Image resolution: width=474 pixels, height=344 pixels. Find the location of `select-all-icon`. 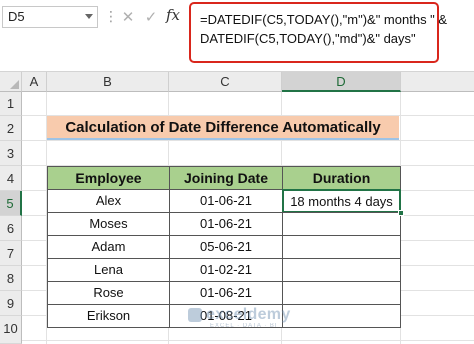

select-all-icon is located at coordinates (14, 84).